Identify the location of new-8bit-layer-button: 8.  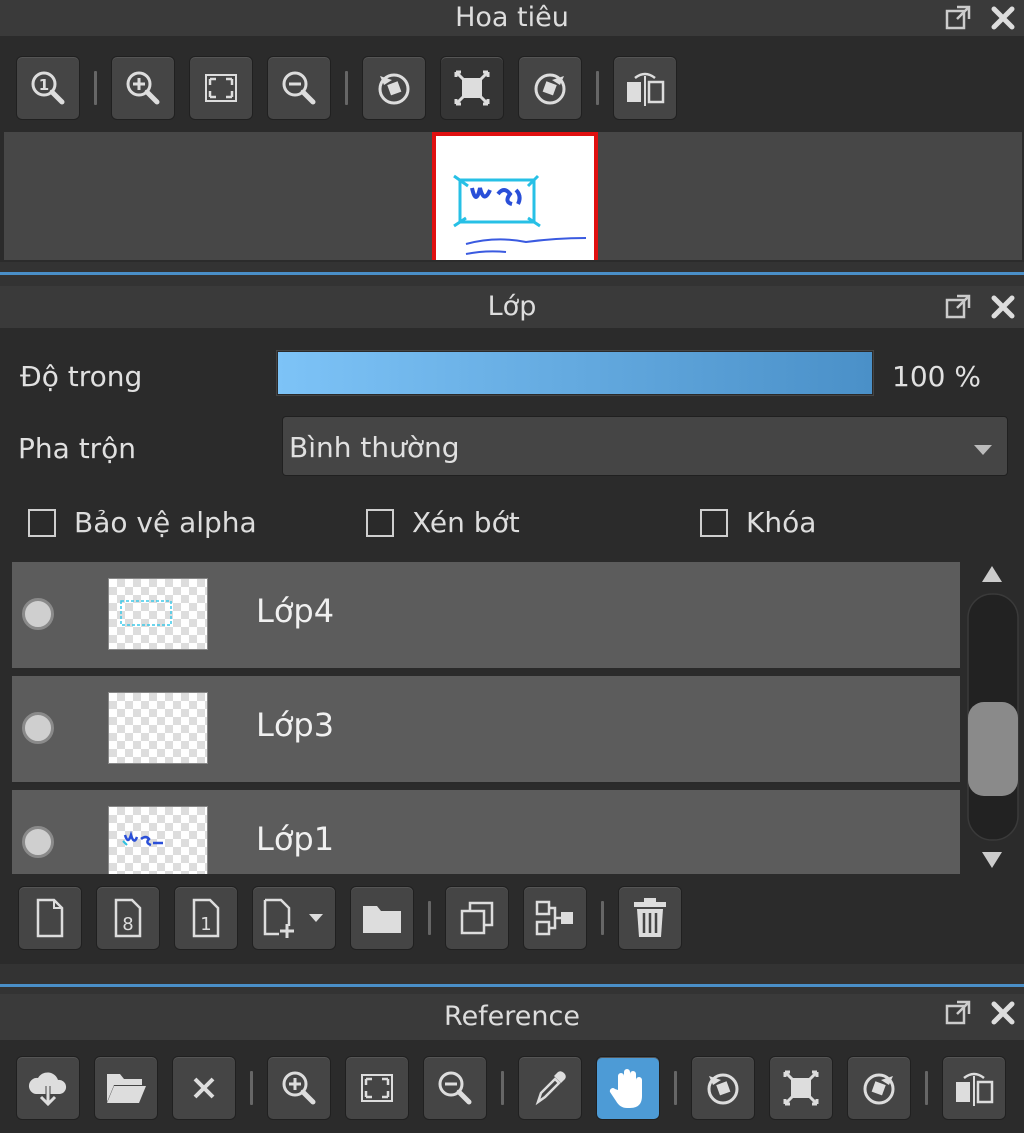
(128, 918).